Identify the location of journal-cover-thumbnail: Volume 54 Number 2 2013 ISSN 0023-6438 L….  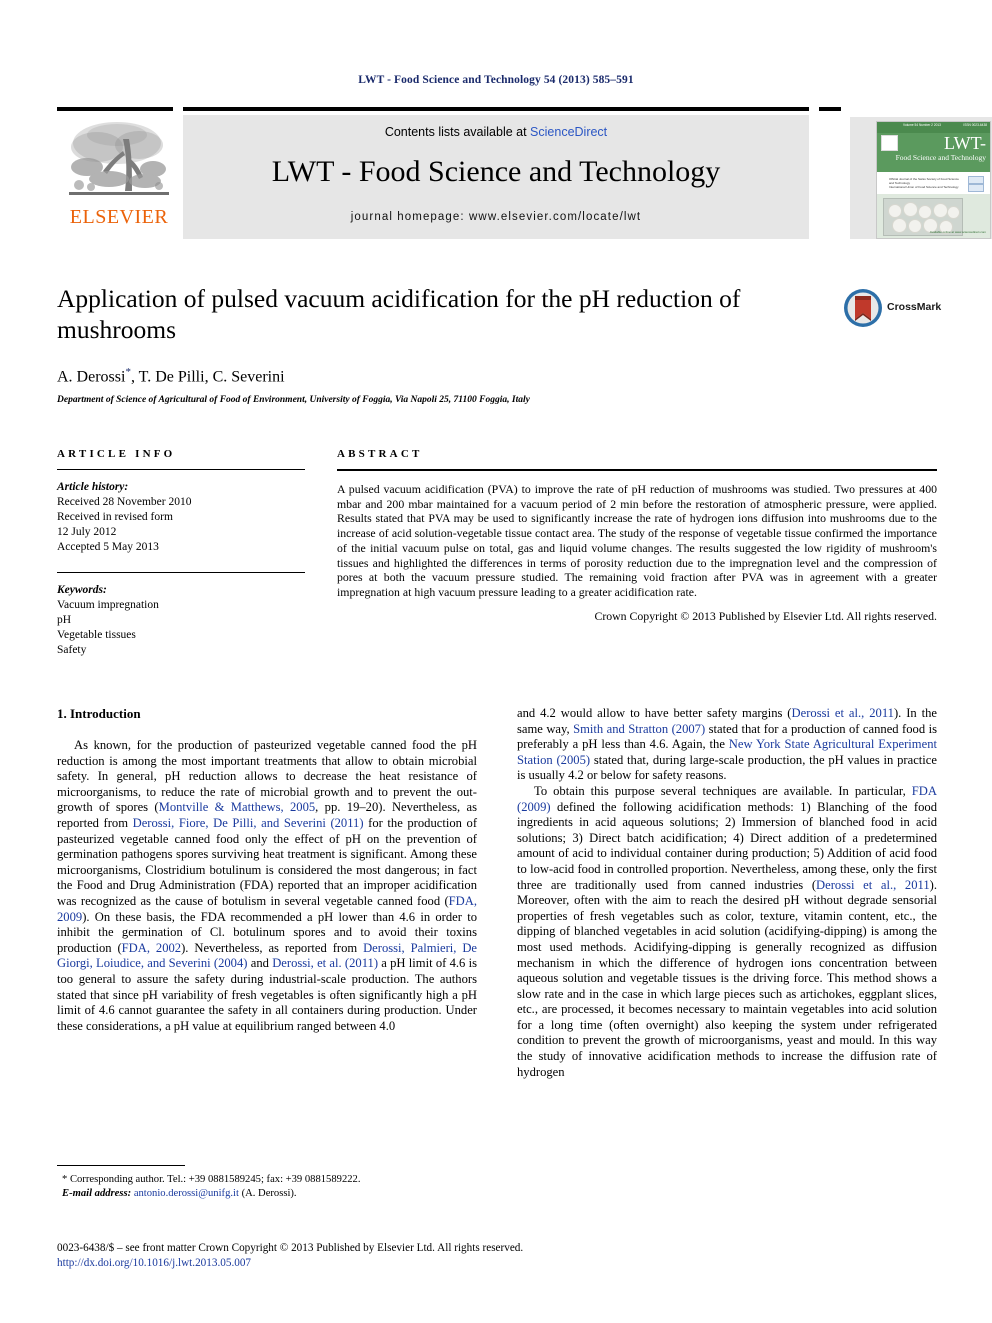
(921, 178).